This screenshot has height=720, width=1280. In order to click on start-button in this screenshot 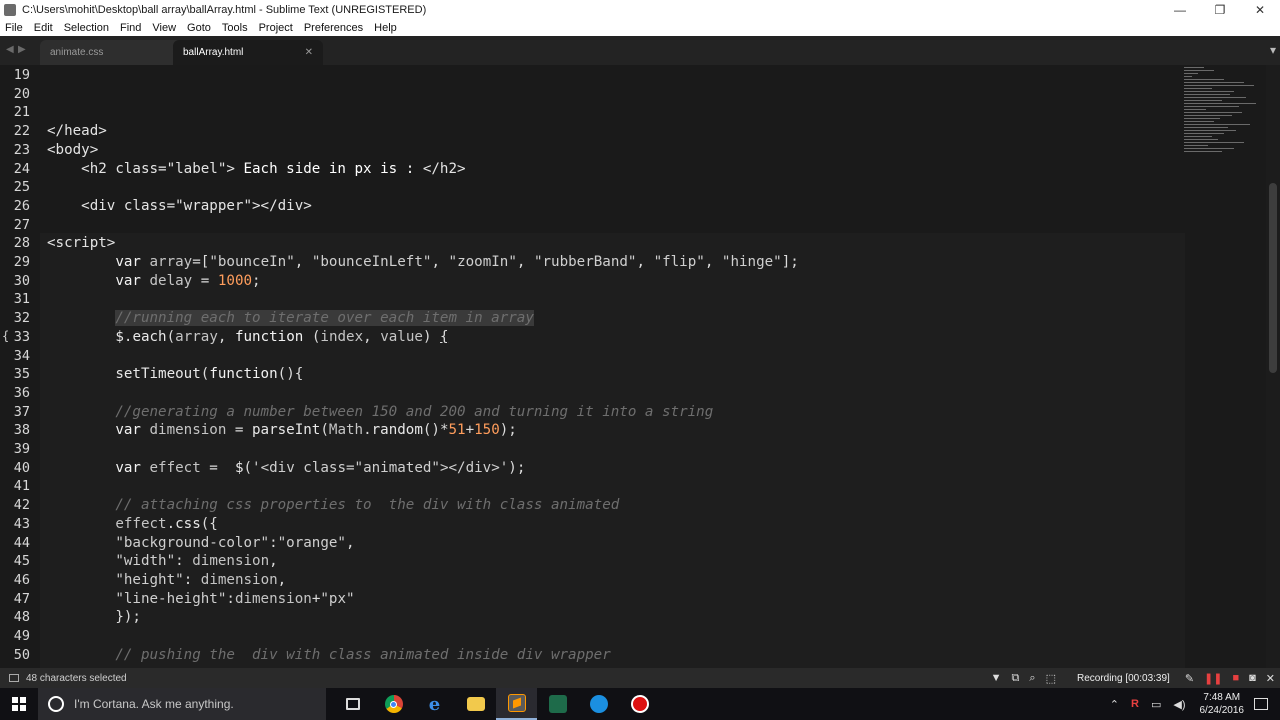, I will do `click(19, 704)`.